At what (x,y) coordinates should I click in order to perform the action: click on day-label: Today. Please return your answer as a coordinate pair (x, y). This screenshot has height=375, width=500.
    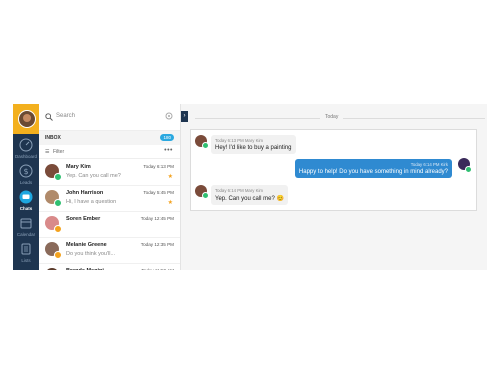
    Looking at the image, I should click on (332, 117).